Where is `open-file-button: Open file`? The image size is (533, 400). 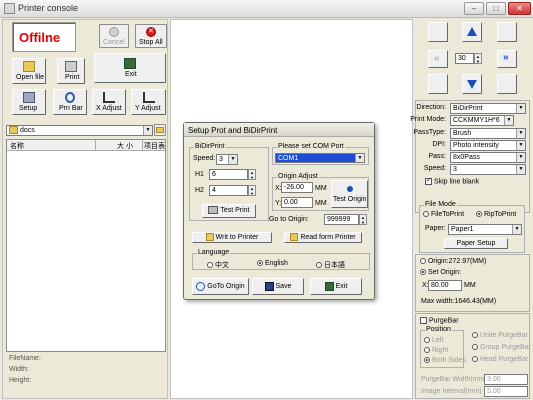 open-file-button: Open file is located at coordinates (29, 71).